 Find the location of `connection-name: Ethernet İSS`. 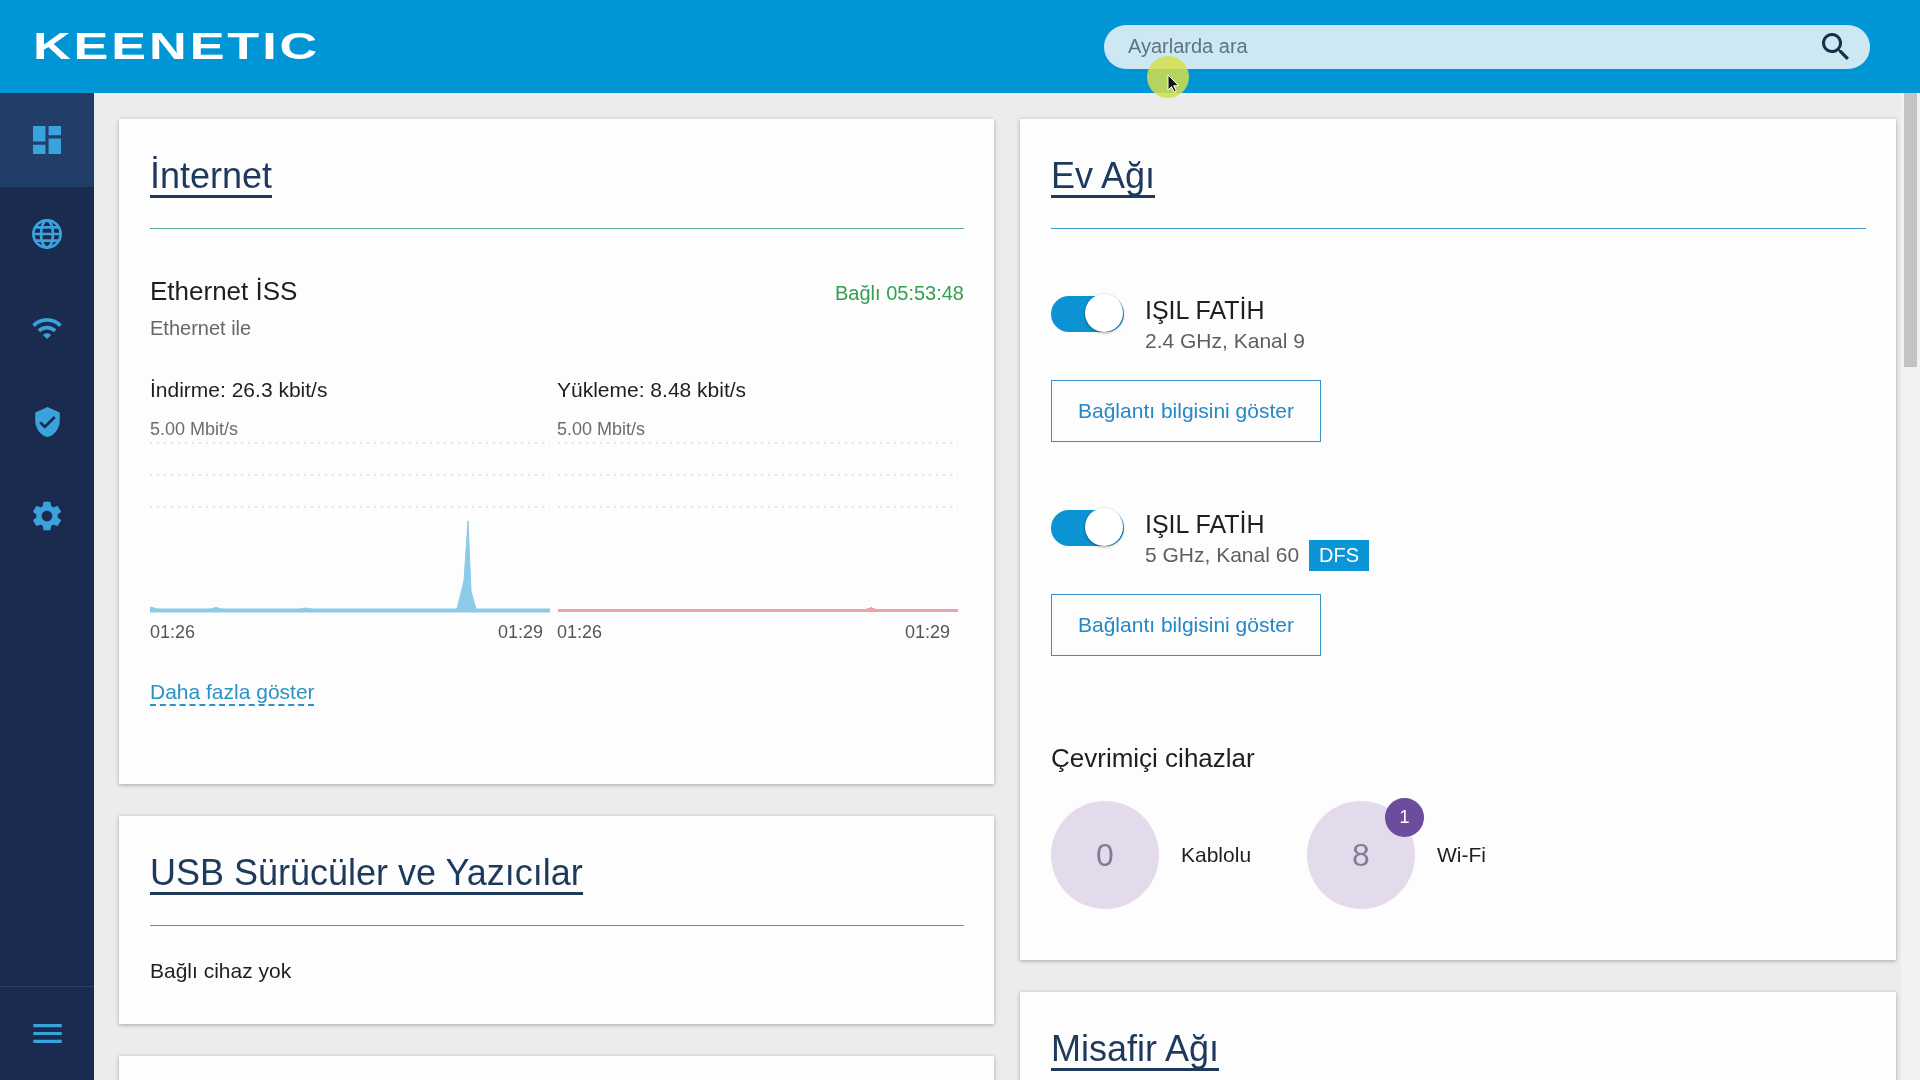

connection-name: Ethernet İSS is located at coordinates (224, 291).